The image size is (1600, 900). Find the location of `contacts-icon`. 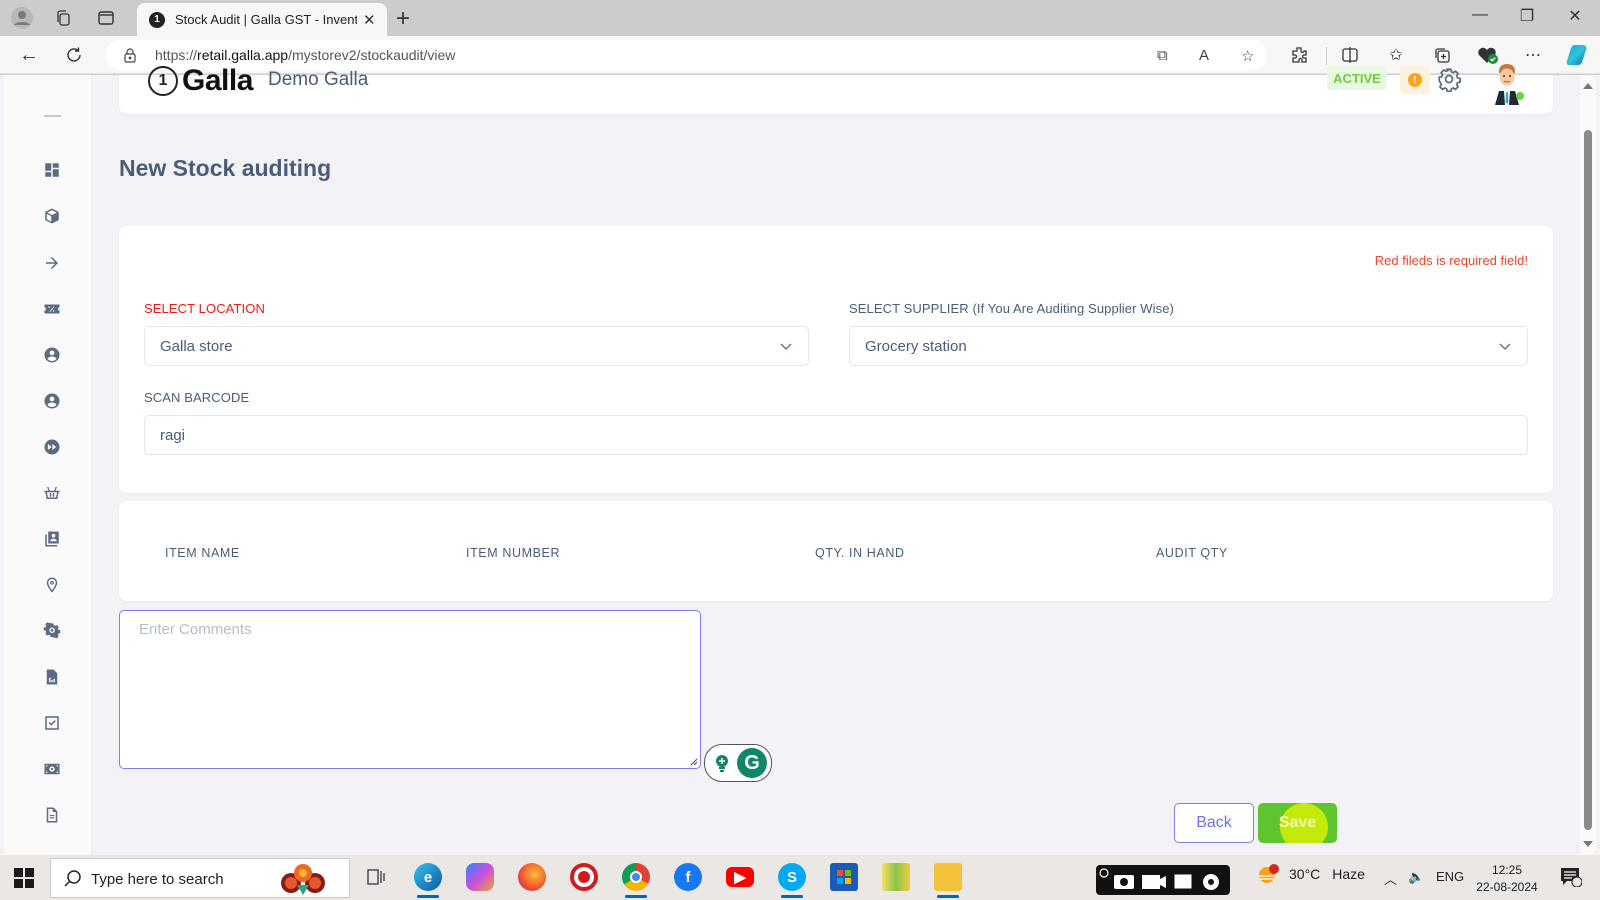

contacts-icon is located at coordinates (52, 539).